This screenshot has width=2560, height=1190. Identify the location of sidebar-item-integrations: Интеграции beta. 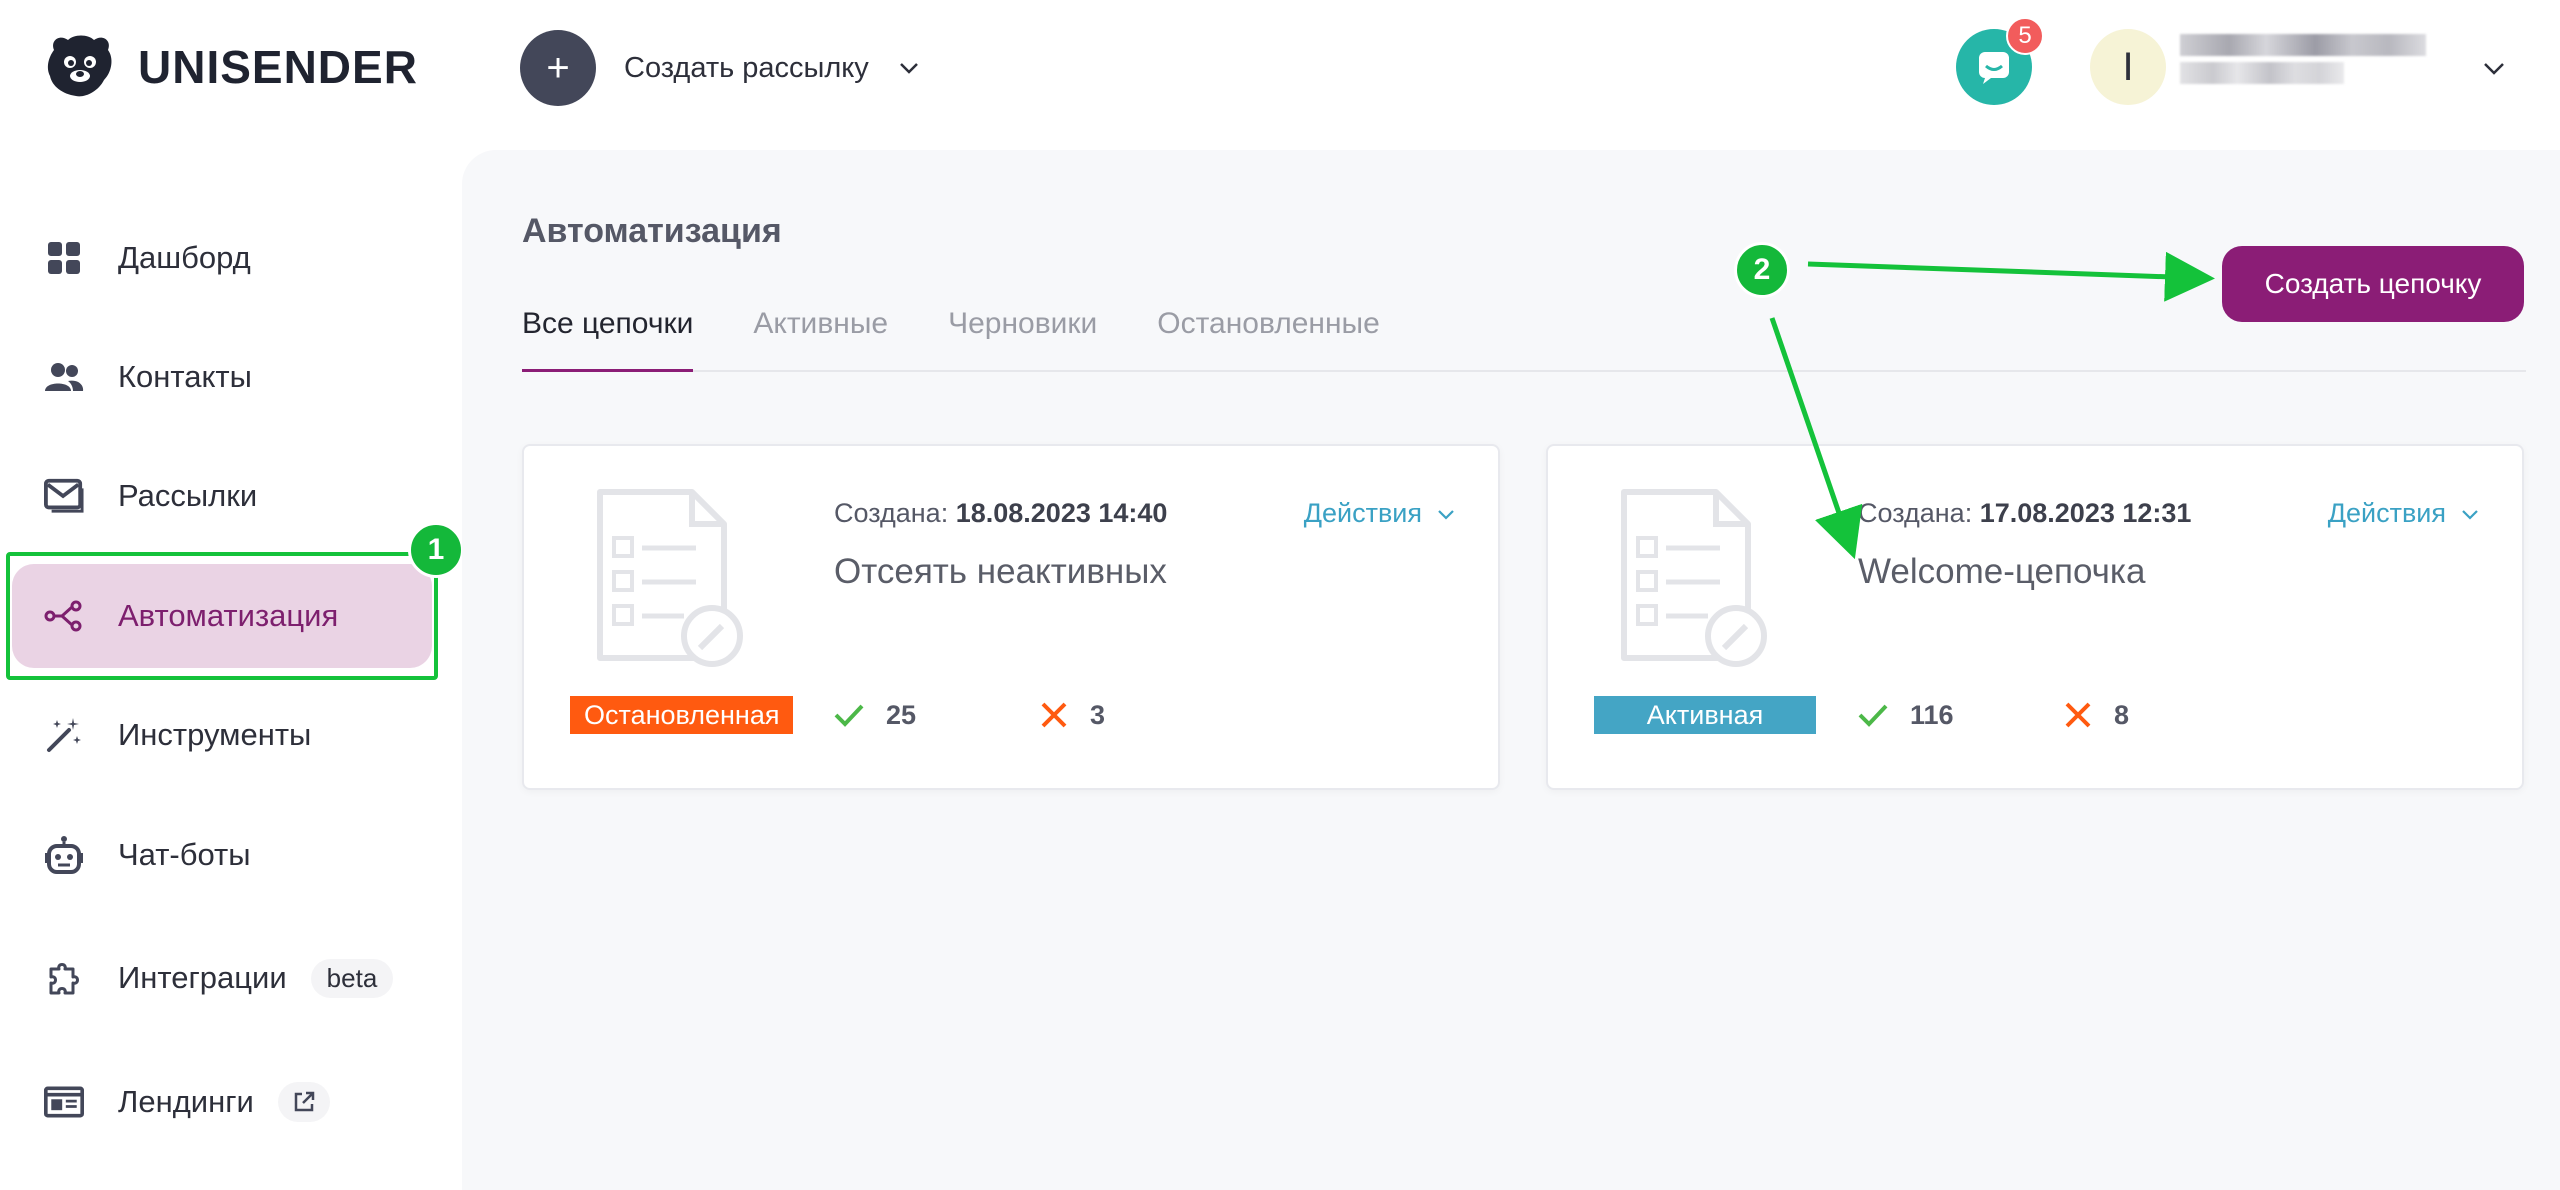
(222, 978).